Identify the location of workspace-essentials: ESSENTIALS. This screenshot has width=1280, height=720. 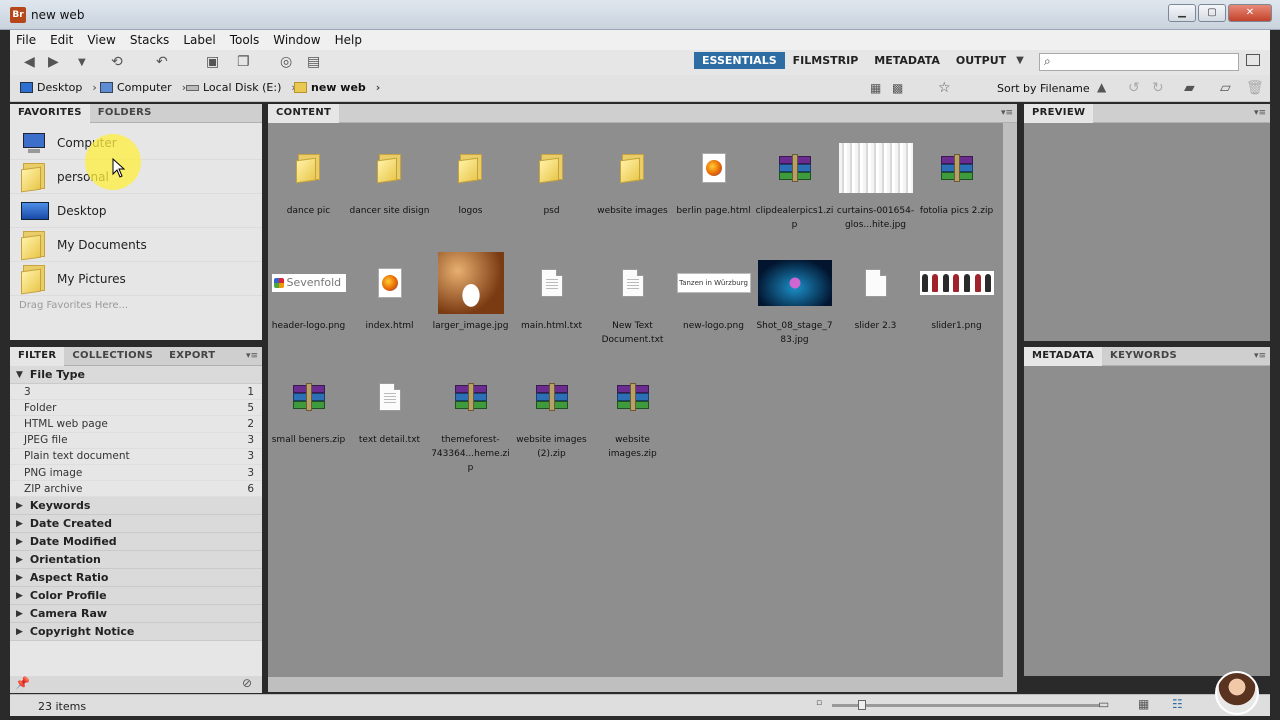
(739, 60).